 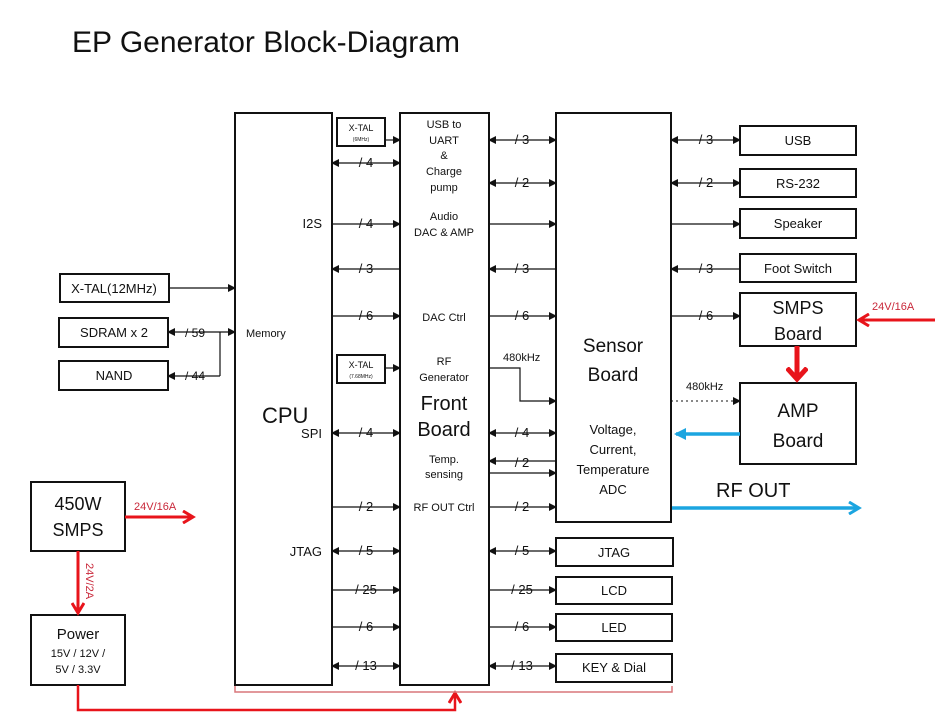 I want to click on smps-450w-label: SMPS, so click(x=77, y=530).